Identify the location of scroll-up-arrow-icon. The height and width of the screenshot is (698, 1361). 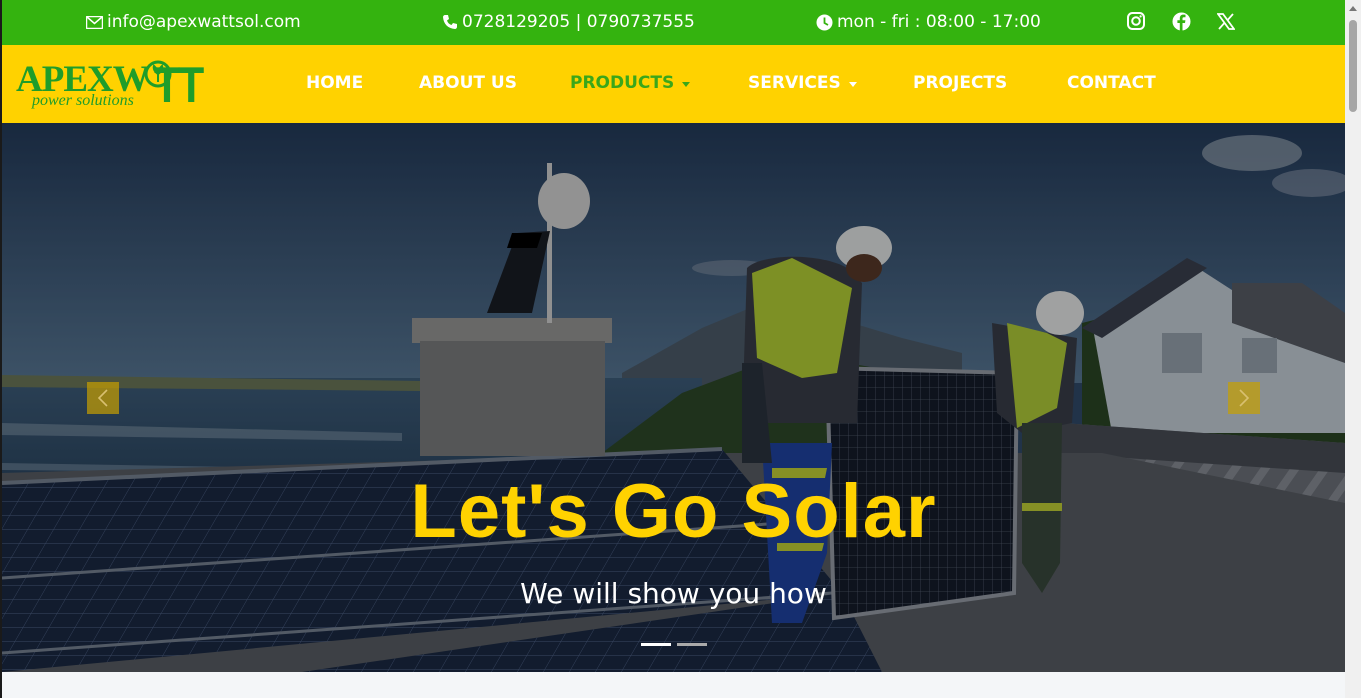
(1353, 8).